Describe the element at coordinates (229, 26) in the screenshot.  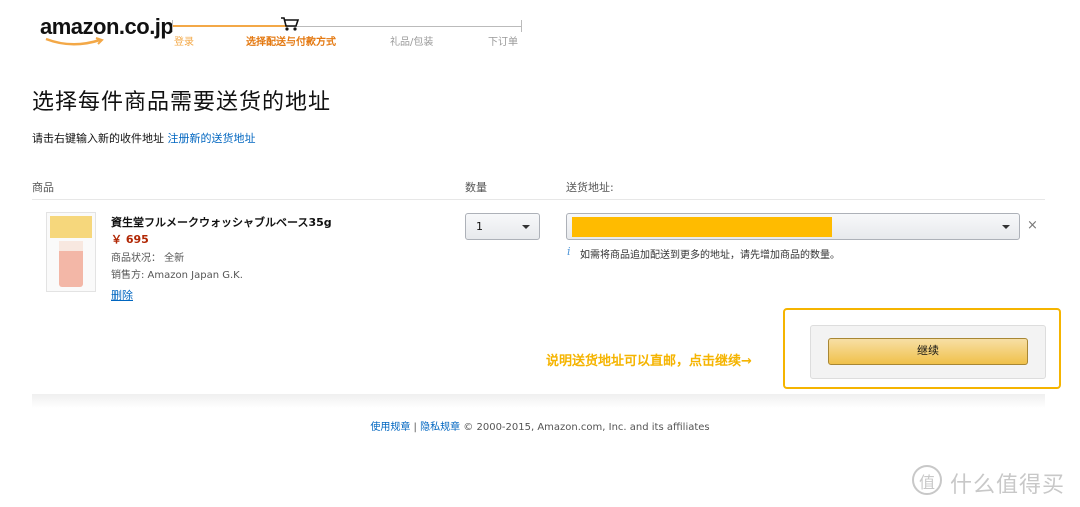
I see `progress-track-active` at that location.